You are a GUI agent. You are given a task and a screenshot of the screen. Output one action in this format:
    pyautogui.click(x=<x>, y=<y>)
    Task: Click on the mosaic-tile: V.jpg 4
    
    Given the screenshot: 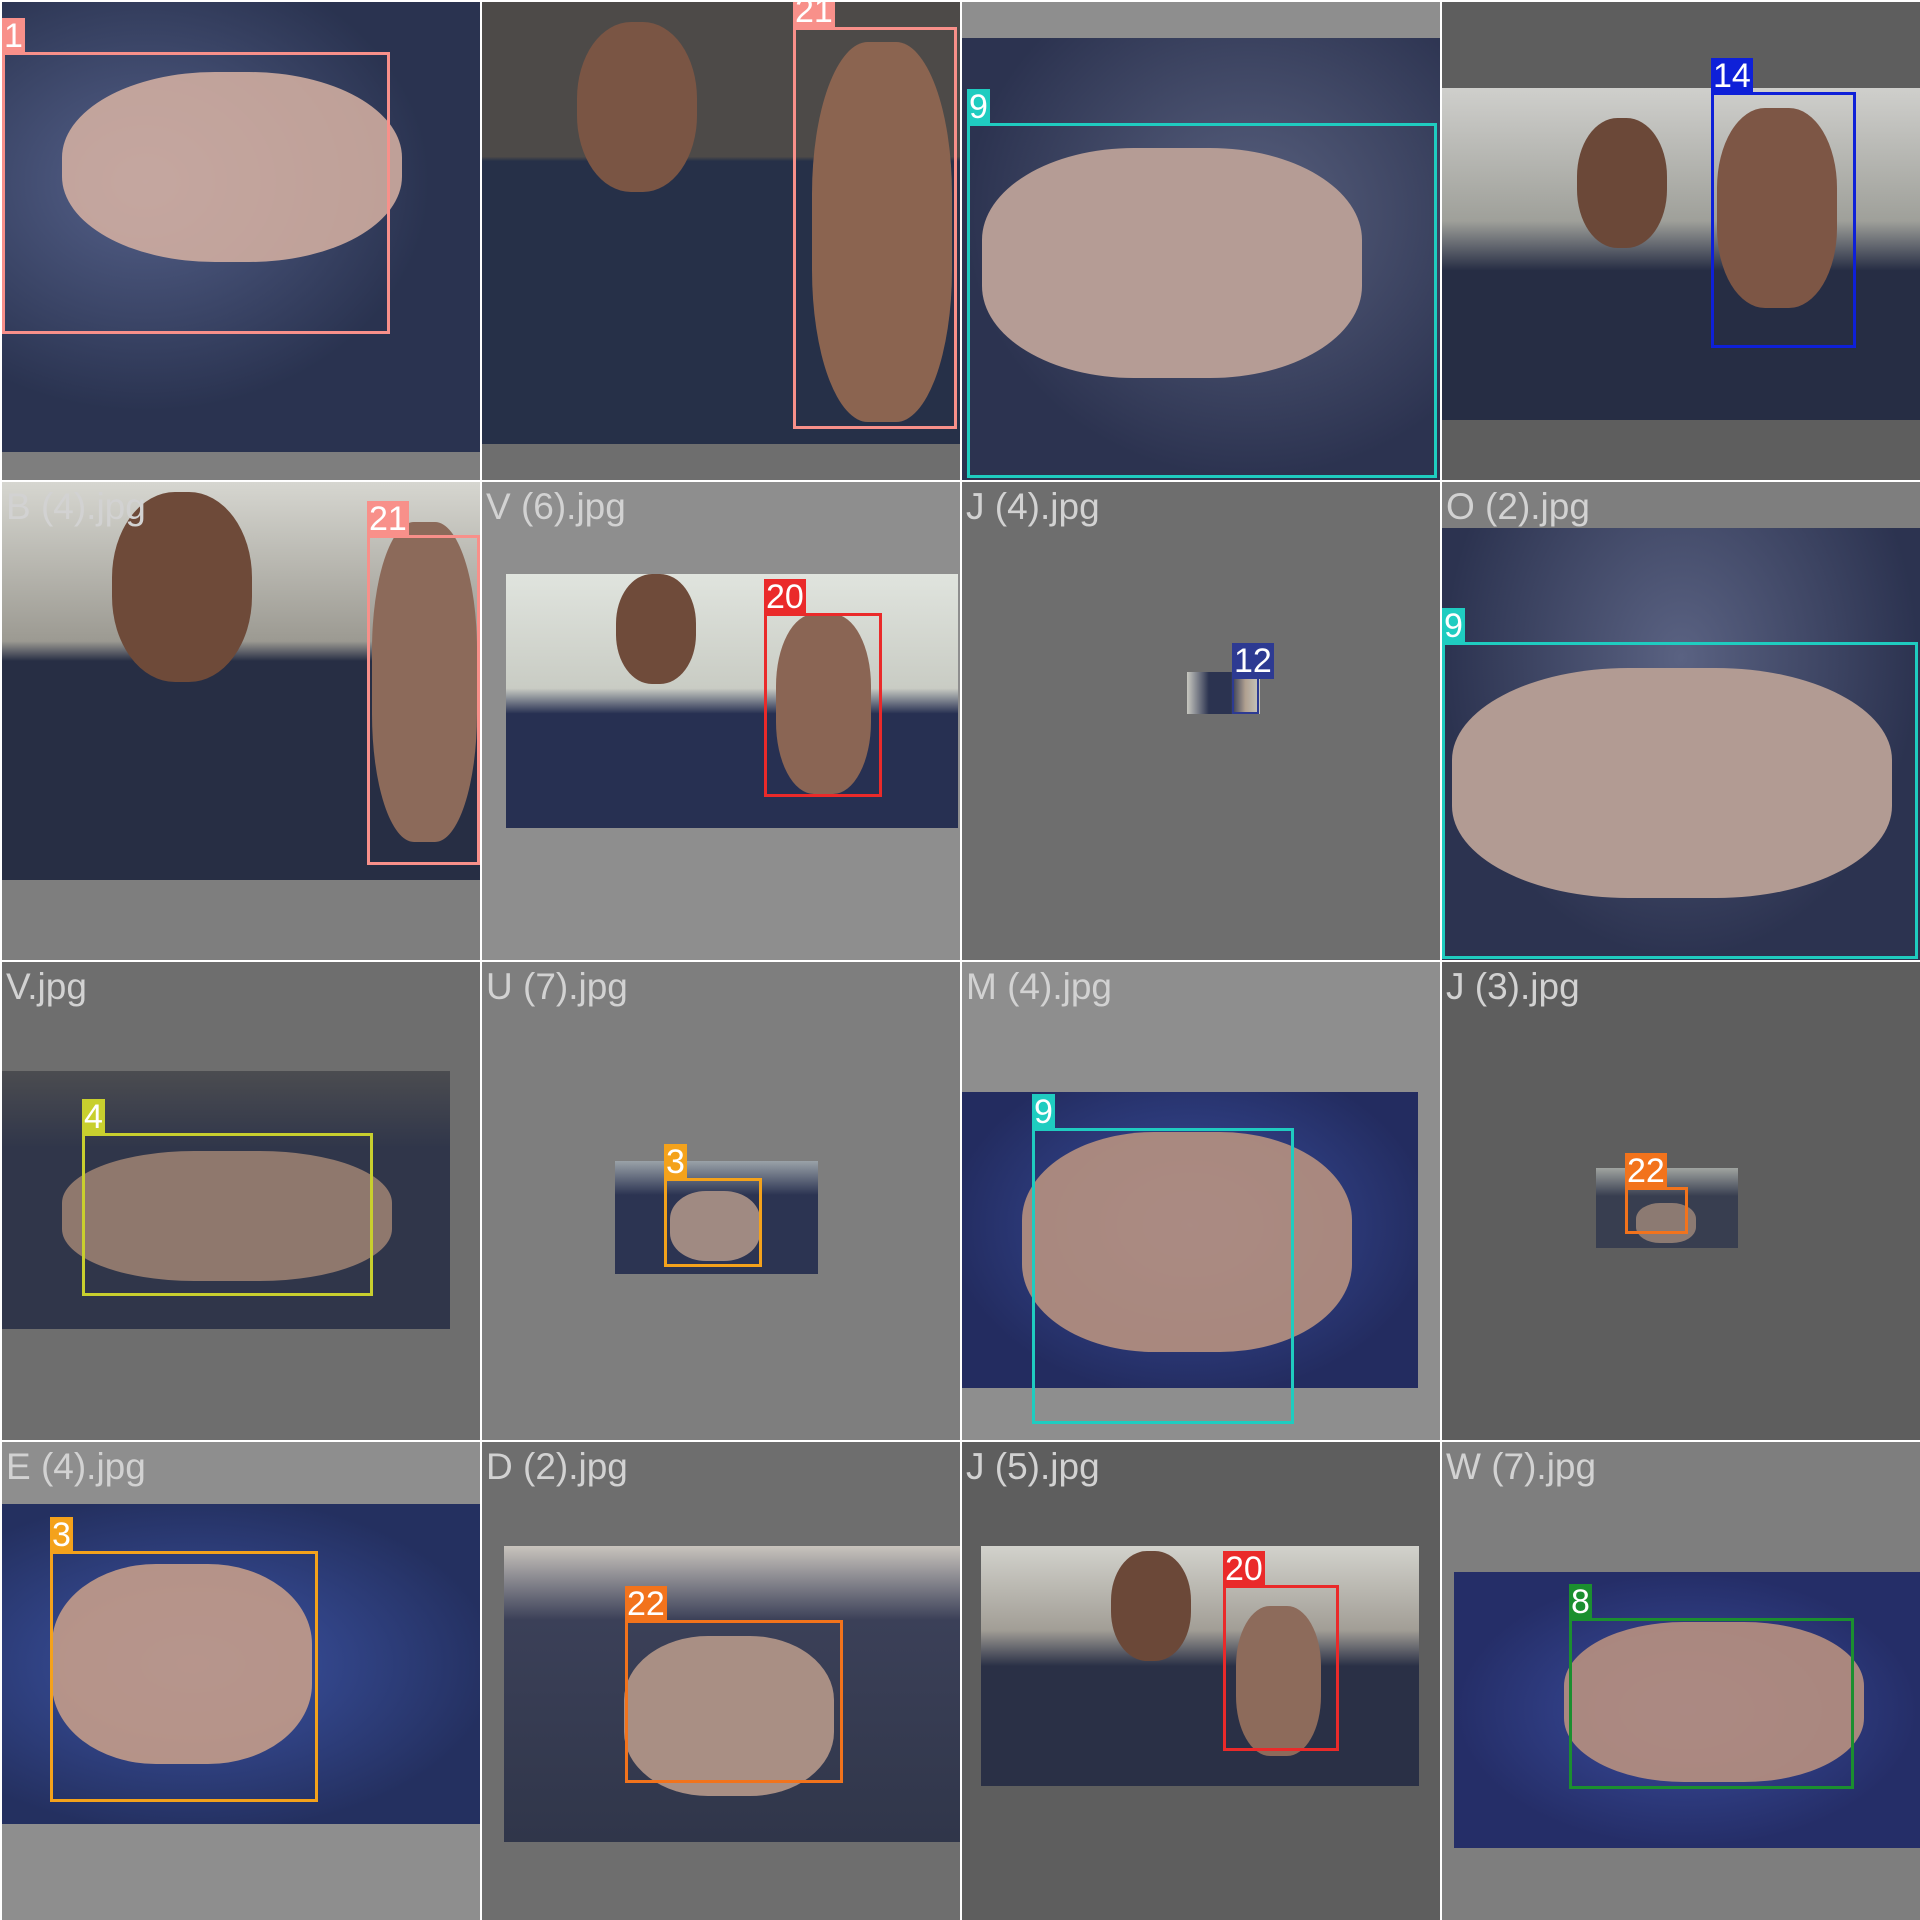 What is the action you would take?
    pyautogui.click(x=241, y=1201)
    